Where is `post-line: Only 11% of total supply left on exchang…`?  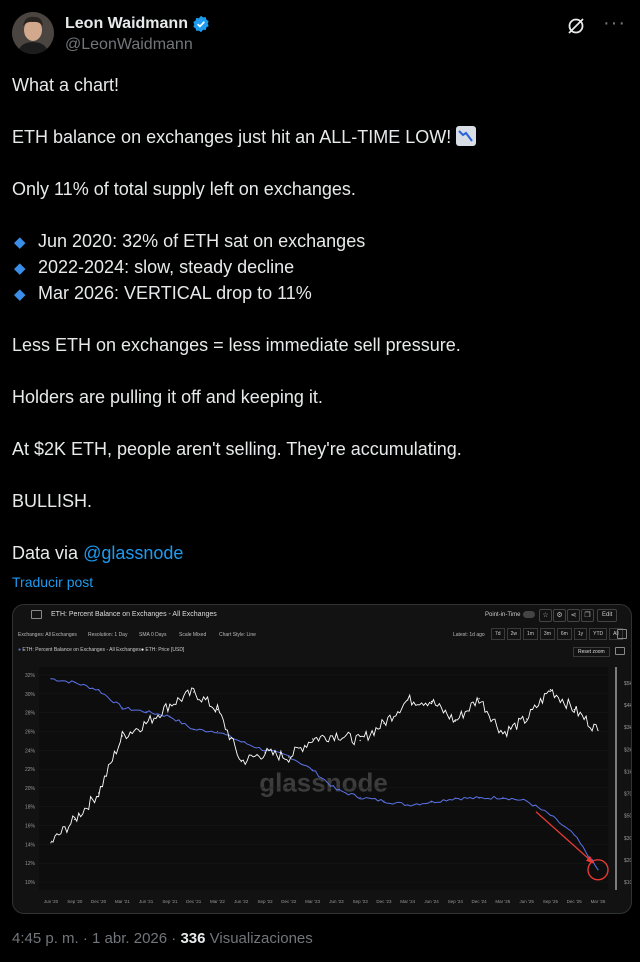 post-line: Only 11% of total supply left on exchang… is located at coordinates (184, 189).